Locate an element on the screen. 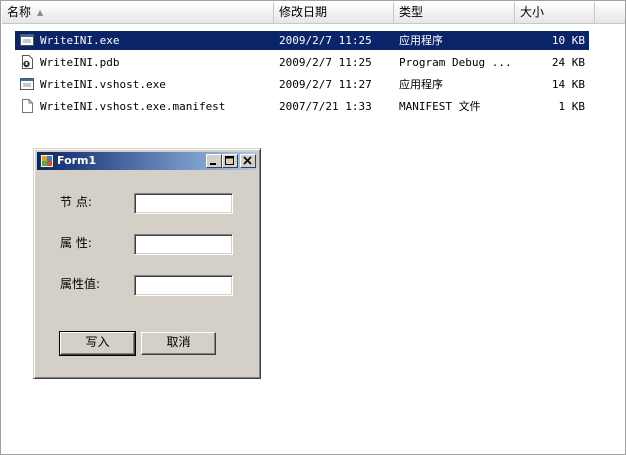 The height and width of the screenshot is (455, 626). column-header-name-label: 名称 is located at coordinates (19, 12).